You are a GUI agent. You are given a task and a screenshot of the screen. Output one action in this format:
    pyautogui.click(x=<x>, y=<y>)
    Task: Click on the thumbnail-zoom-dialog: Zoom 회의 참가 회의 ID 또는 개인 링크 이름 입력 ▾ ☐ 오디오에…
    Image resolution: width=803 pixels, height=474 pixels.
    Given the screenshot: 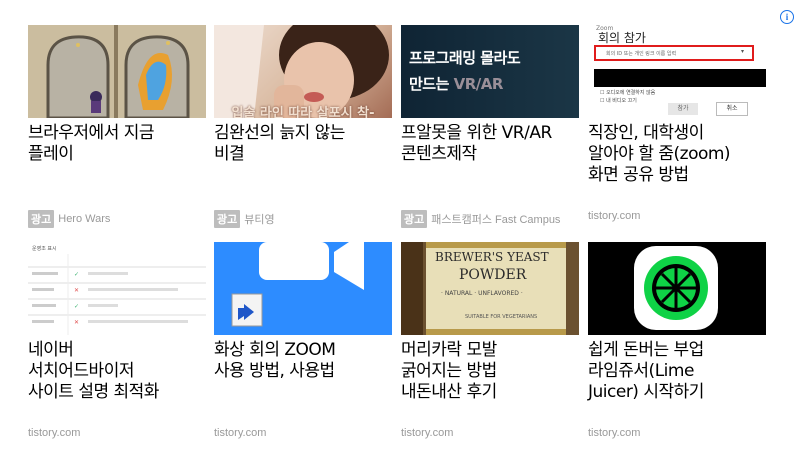 What is the action you would take?
    pyautogui.click(x=677, y=71)
    